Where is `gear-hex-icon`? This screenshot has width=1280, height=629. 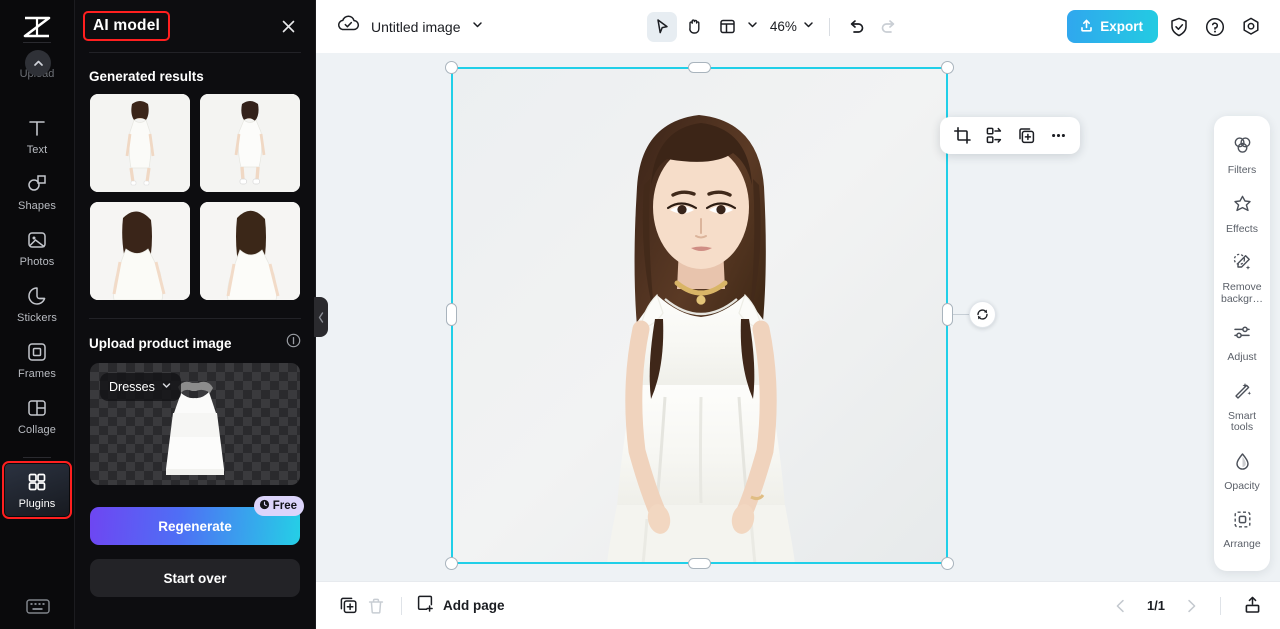 gear-hex-icon is located at coordinates (1251, 27).